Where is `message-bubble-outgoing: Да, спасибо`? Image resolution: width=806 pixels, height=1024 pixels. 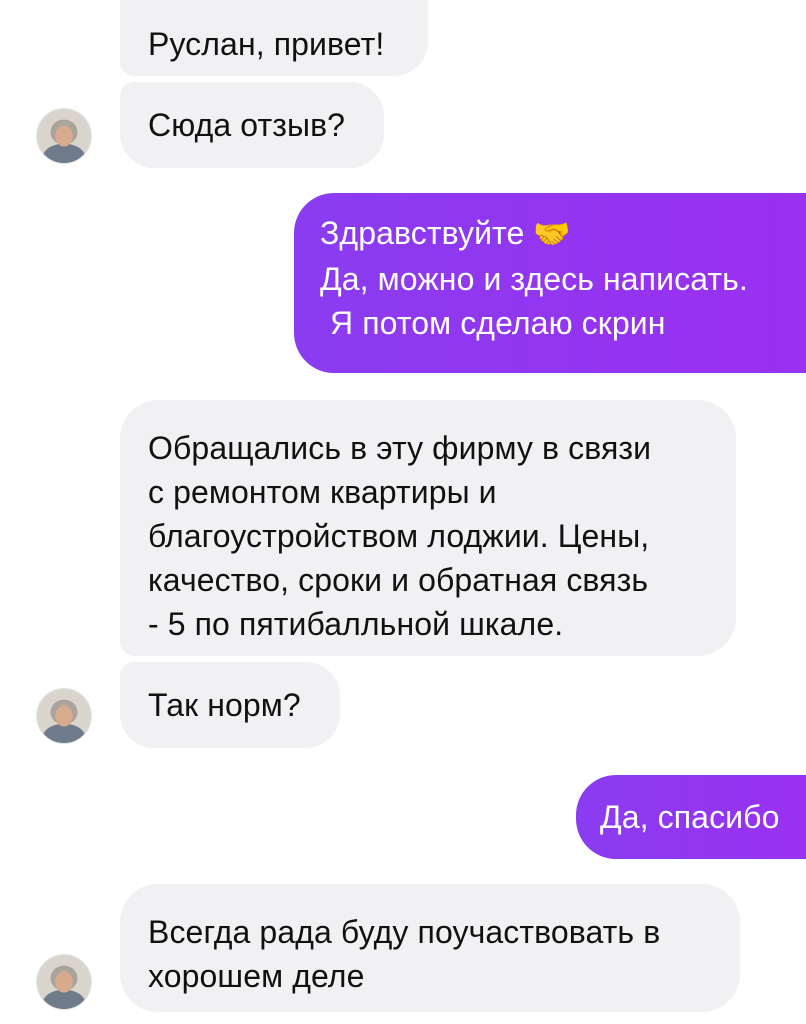 message-bubble-outgoing: Да, спасибо is located at coordinates (691, 817).